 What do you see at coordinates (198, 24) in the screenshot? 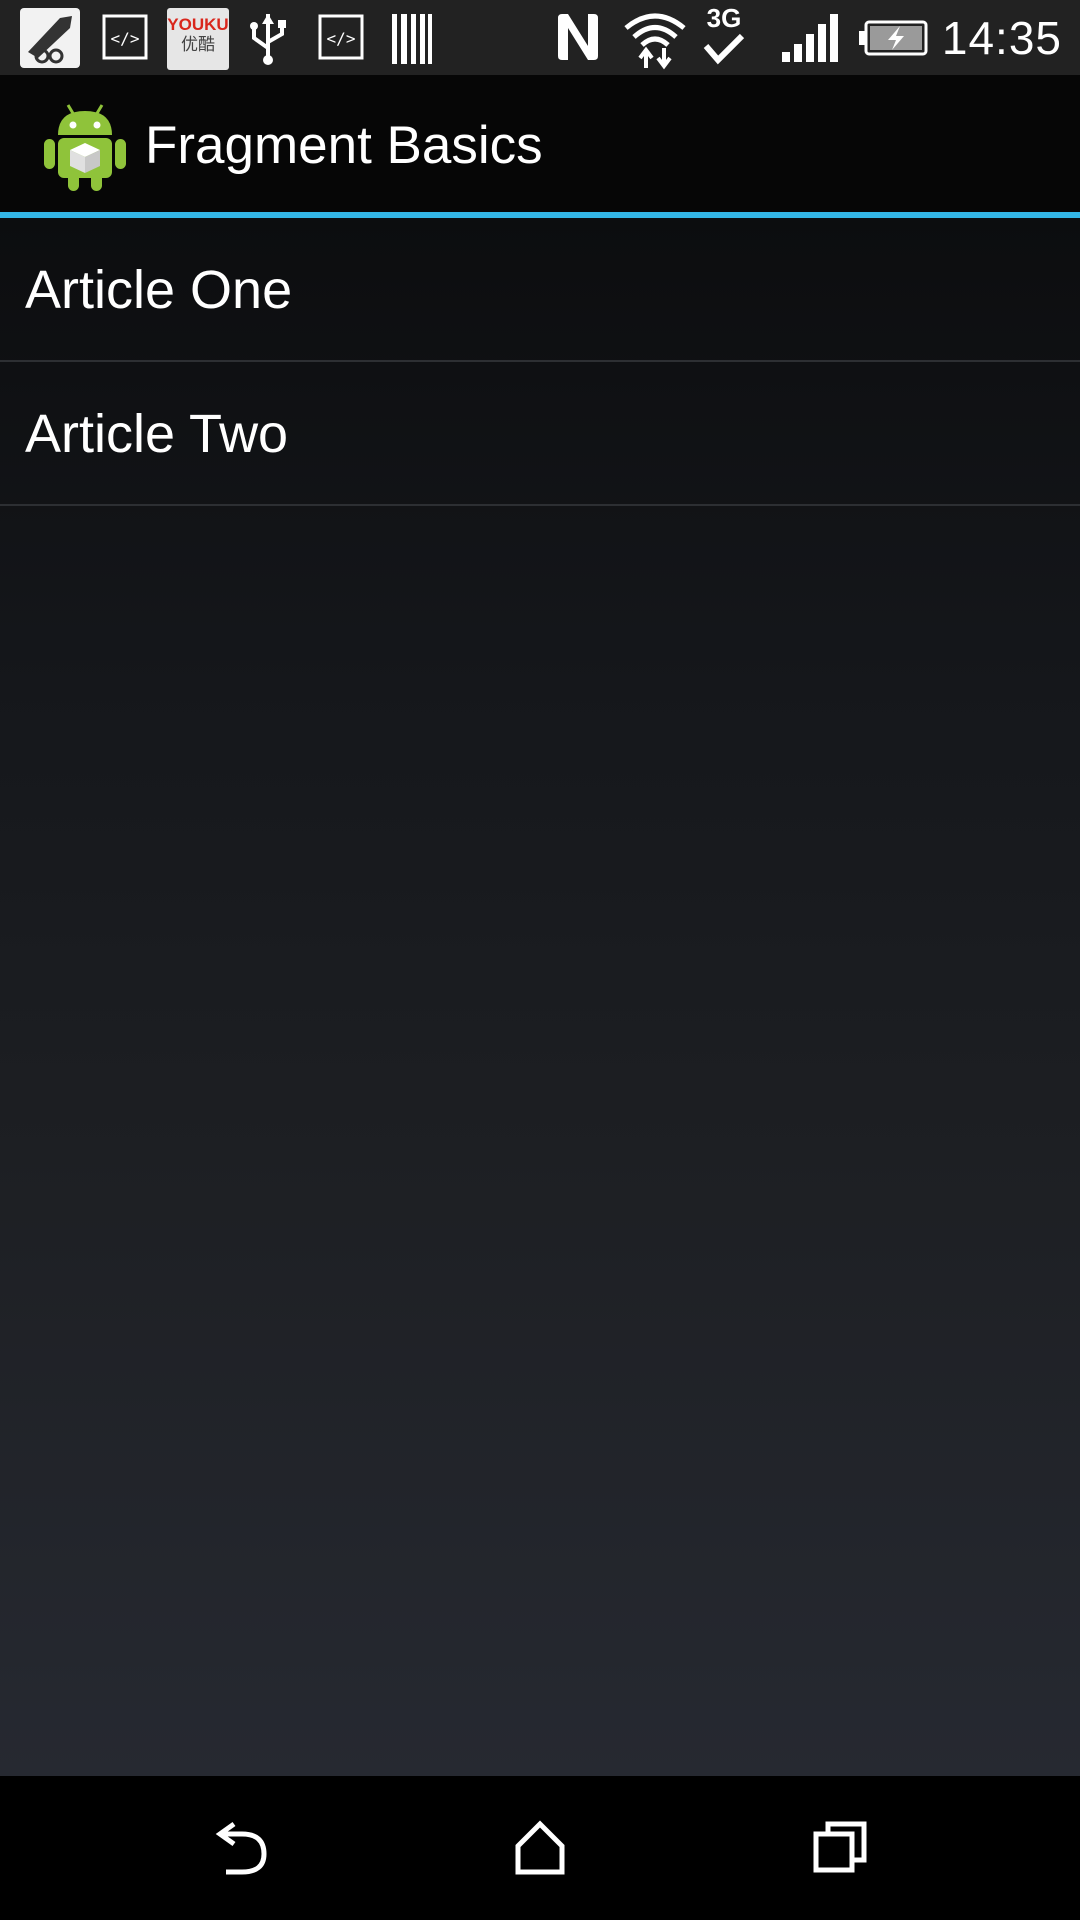
I see `youku-label-top: YOUKU` at bounding box center [198, 24].